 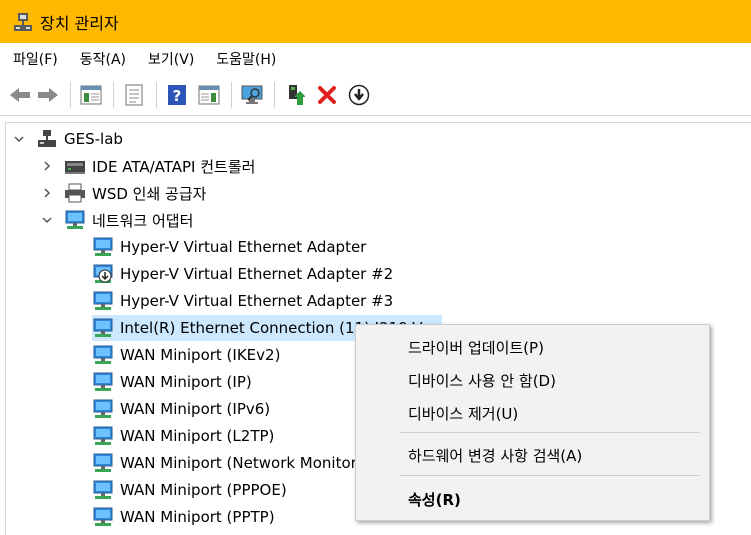 What do you see at coordinates (295, 95) in the screenshot?
I see `update-driver-icon` at bounding box center [295, 95].